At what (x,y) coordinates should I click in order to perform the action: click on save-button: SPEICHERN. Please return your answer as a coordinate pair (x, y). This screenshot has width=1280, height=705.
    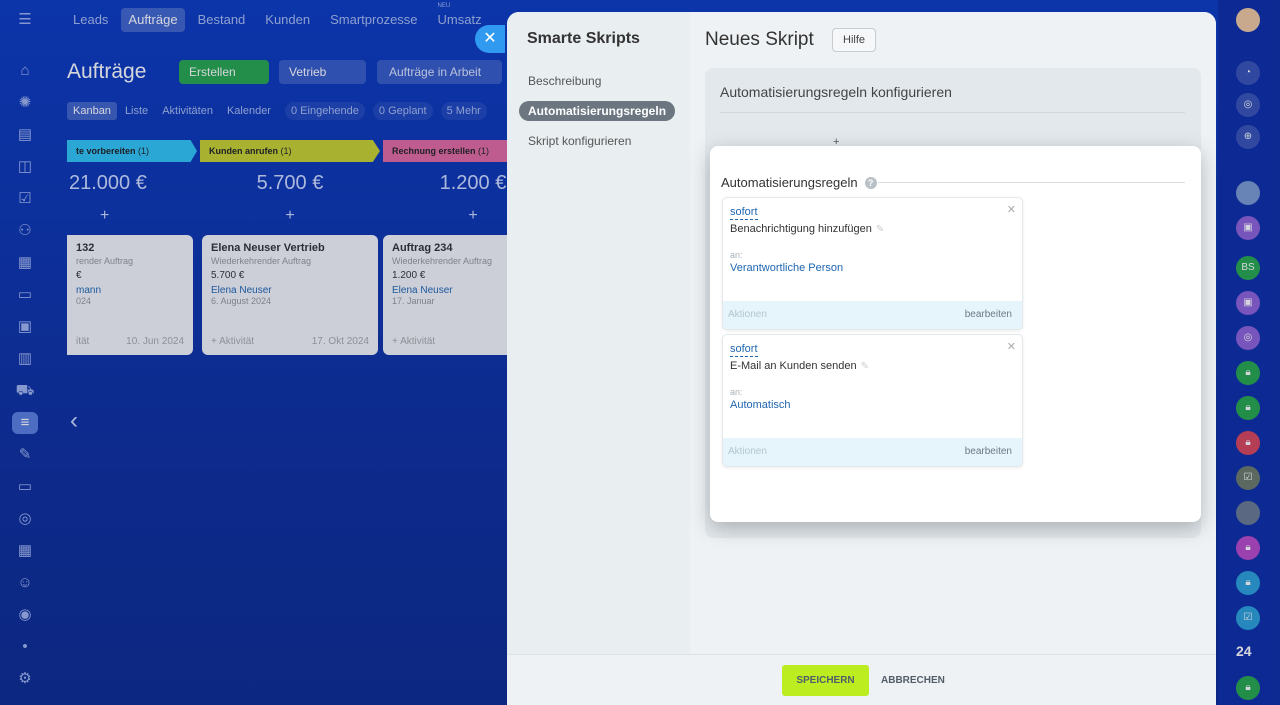
    Looking at the image, I should click on (825, 680).